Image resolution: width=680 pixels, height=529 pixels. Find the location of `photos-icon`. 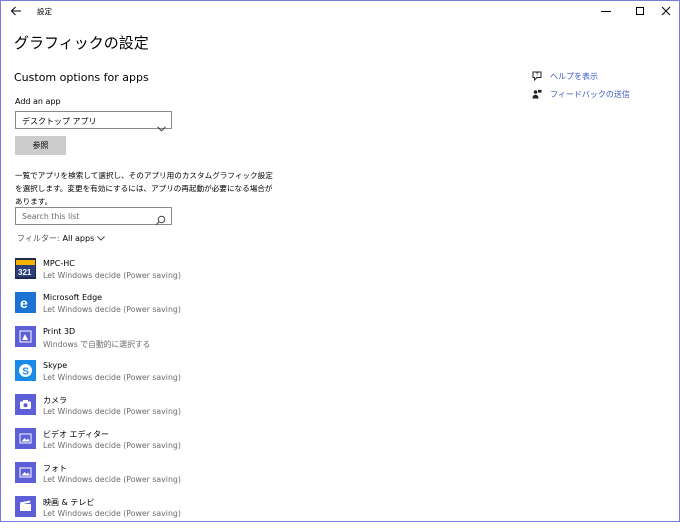

photos-icon is located at coordinates (25, 472).